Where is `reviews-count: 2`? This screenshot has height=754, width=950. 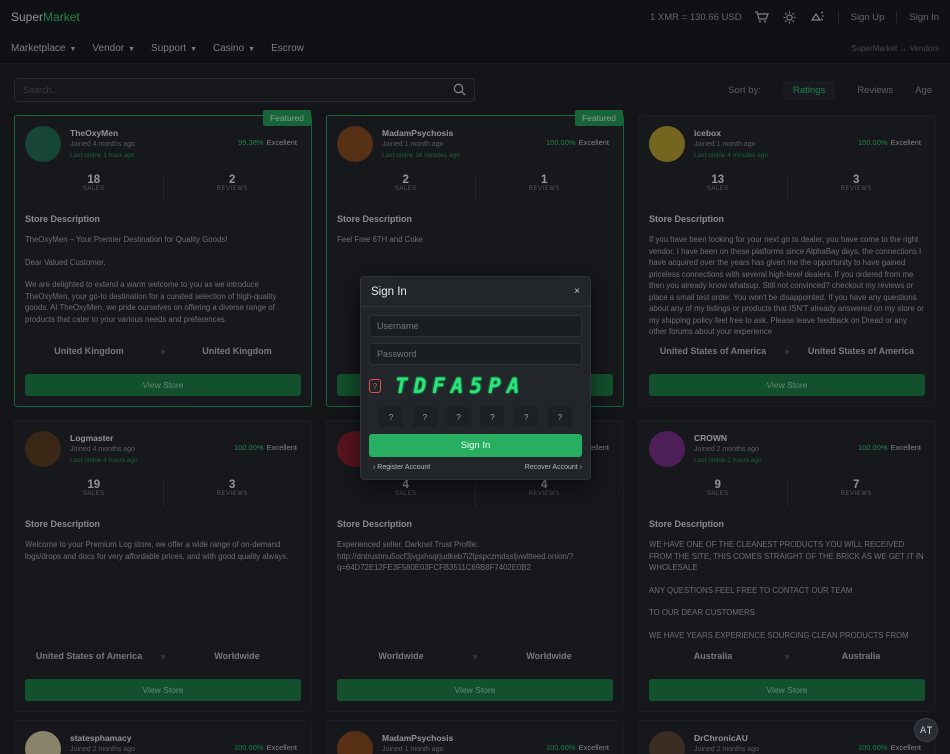 reviews-count: 2 is located at coordinates (232, 180).